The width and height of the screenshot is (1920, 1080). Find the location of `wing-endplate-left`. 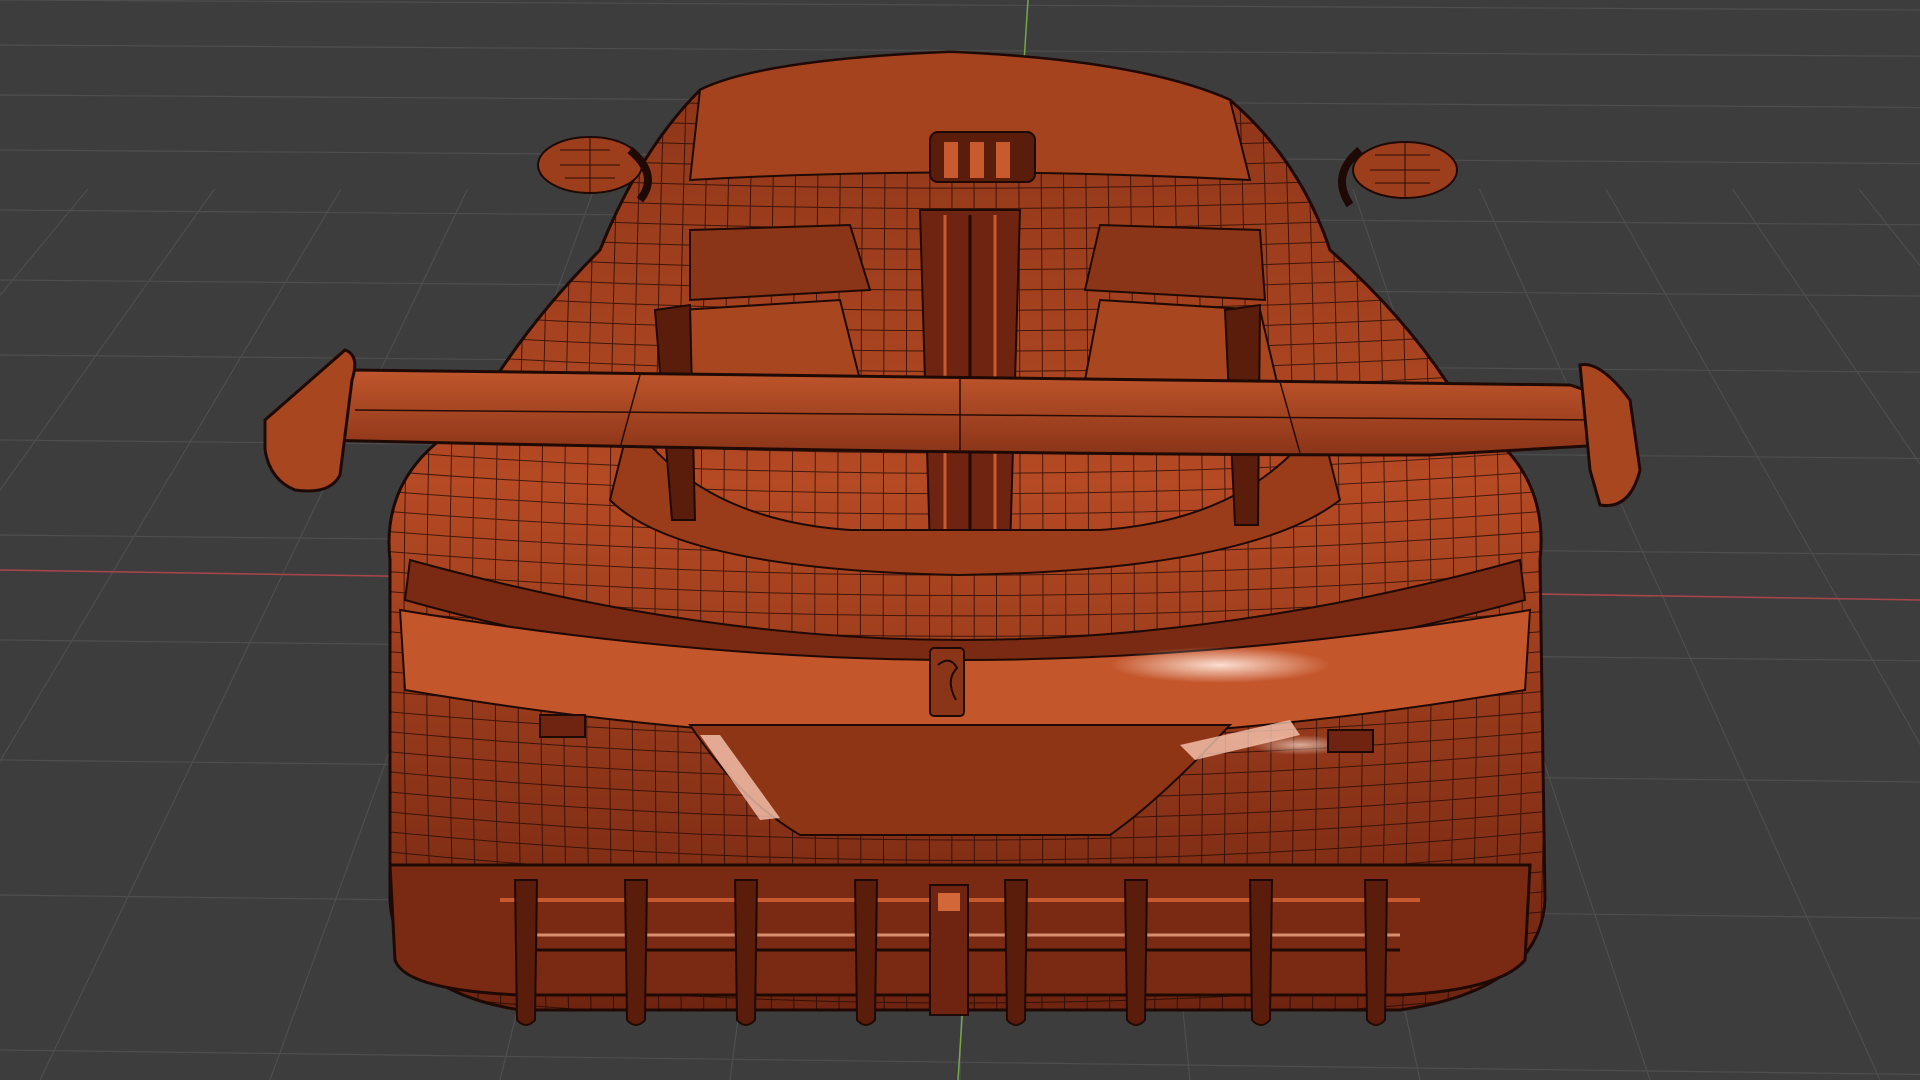

wing-endplate-left is located at coordinates (310, 420).